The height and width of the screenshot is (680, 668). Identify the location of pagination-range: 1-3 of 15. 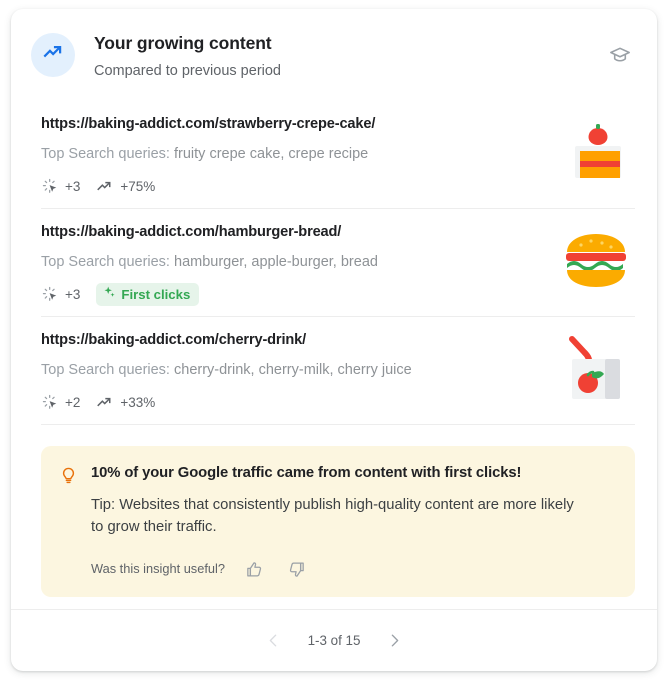
(334, 640).